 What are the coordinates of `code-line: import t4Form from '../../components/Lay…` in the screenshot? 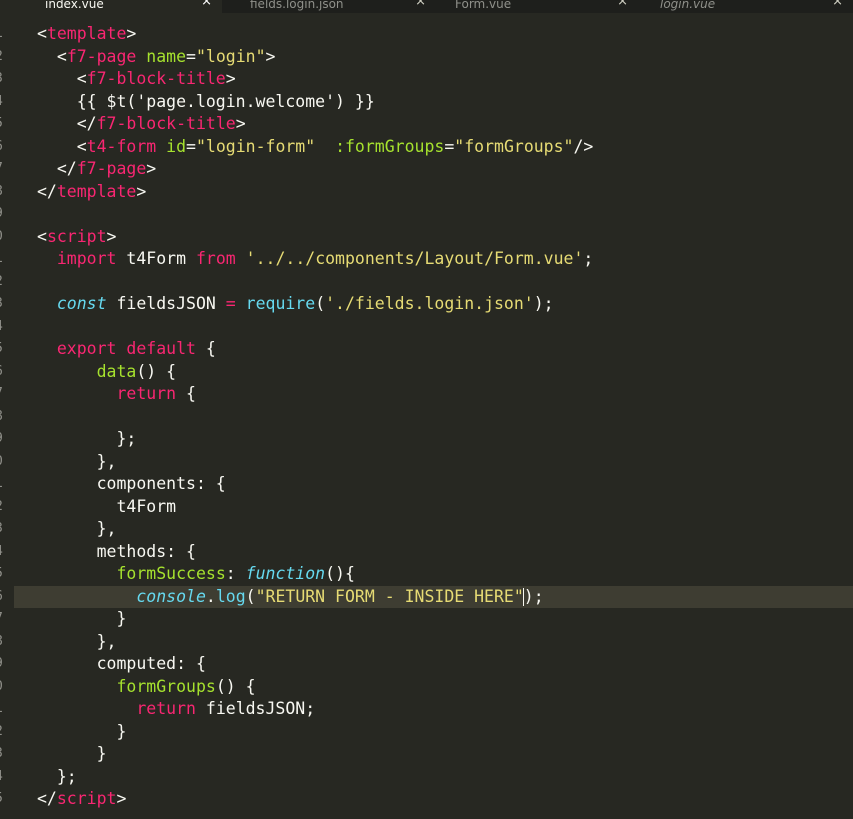 It's located at (426, 259).